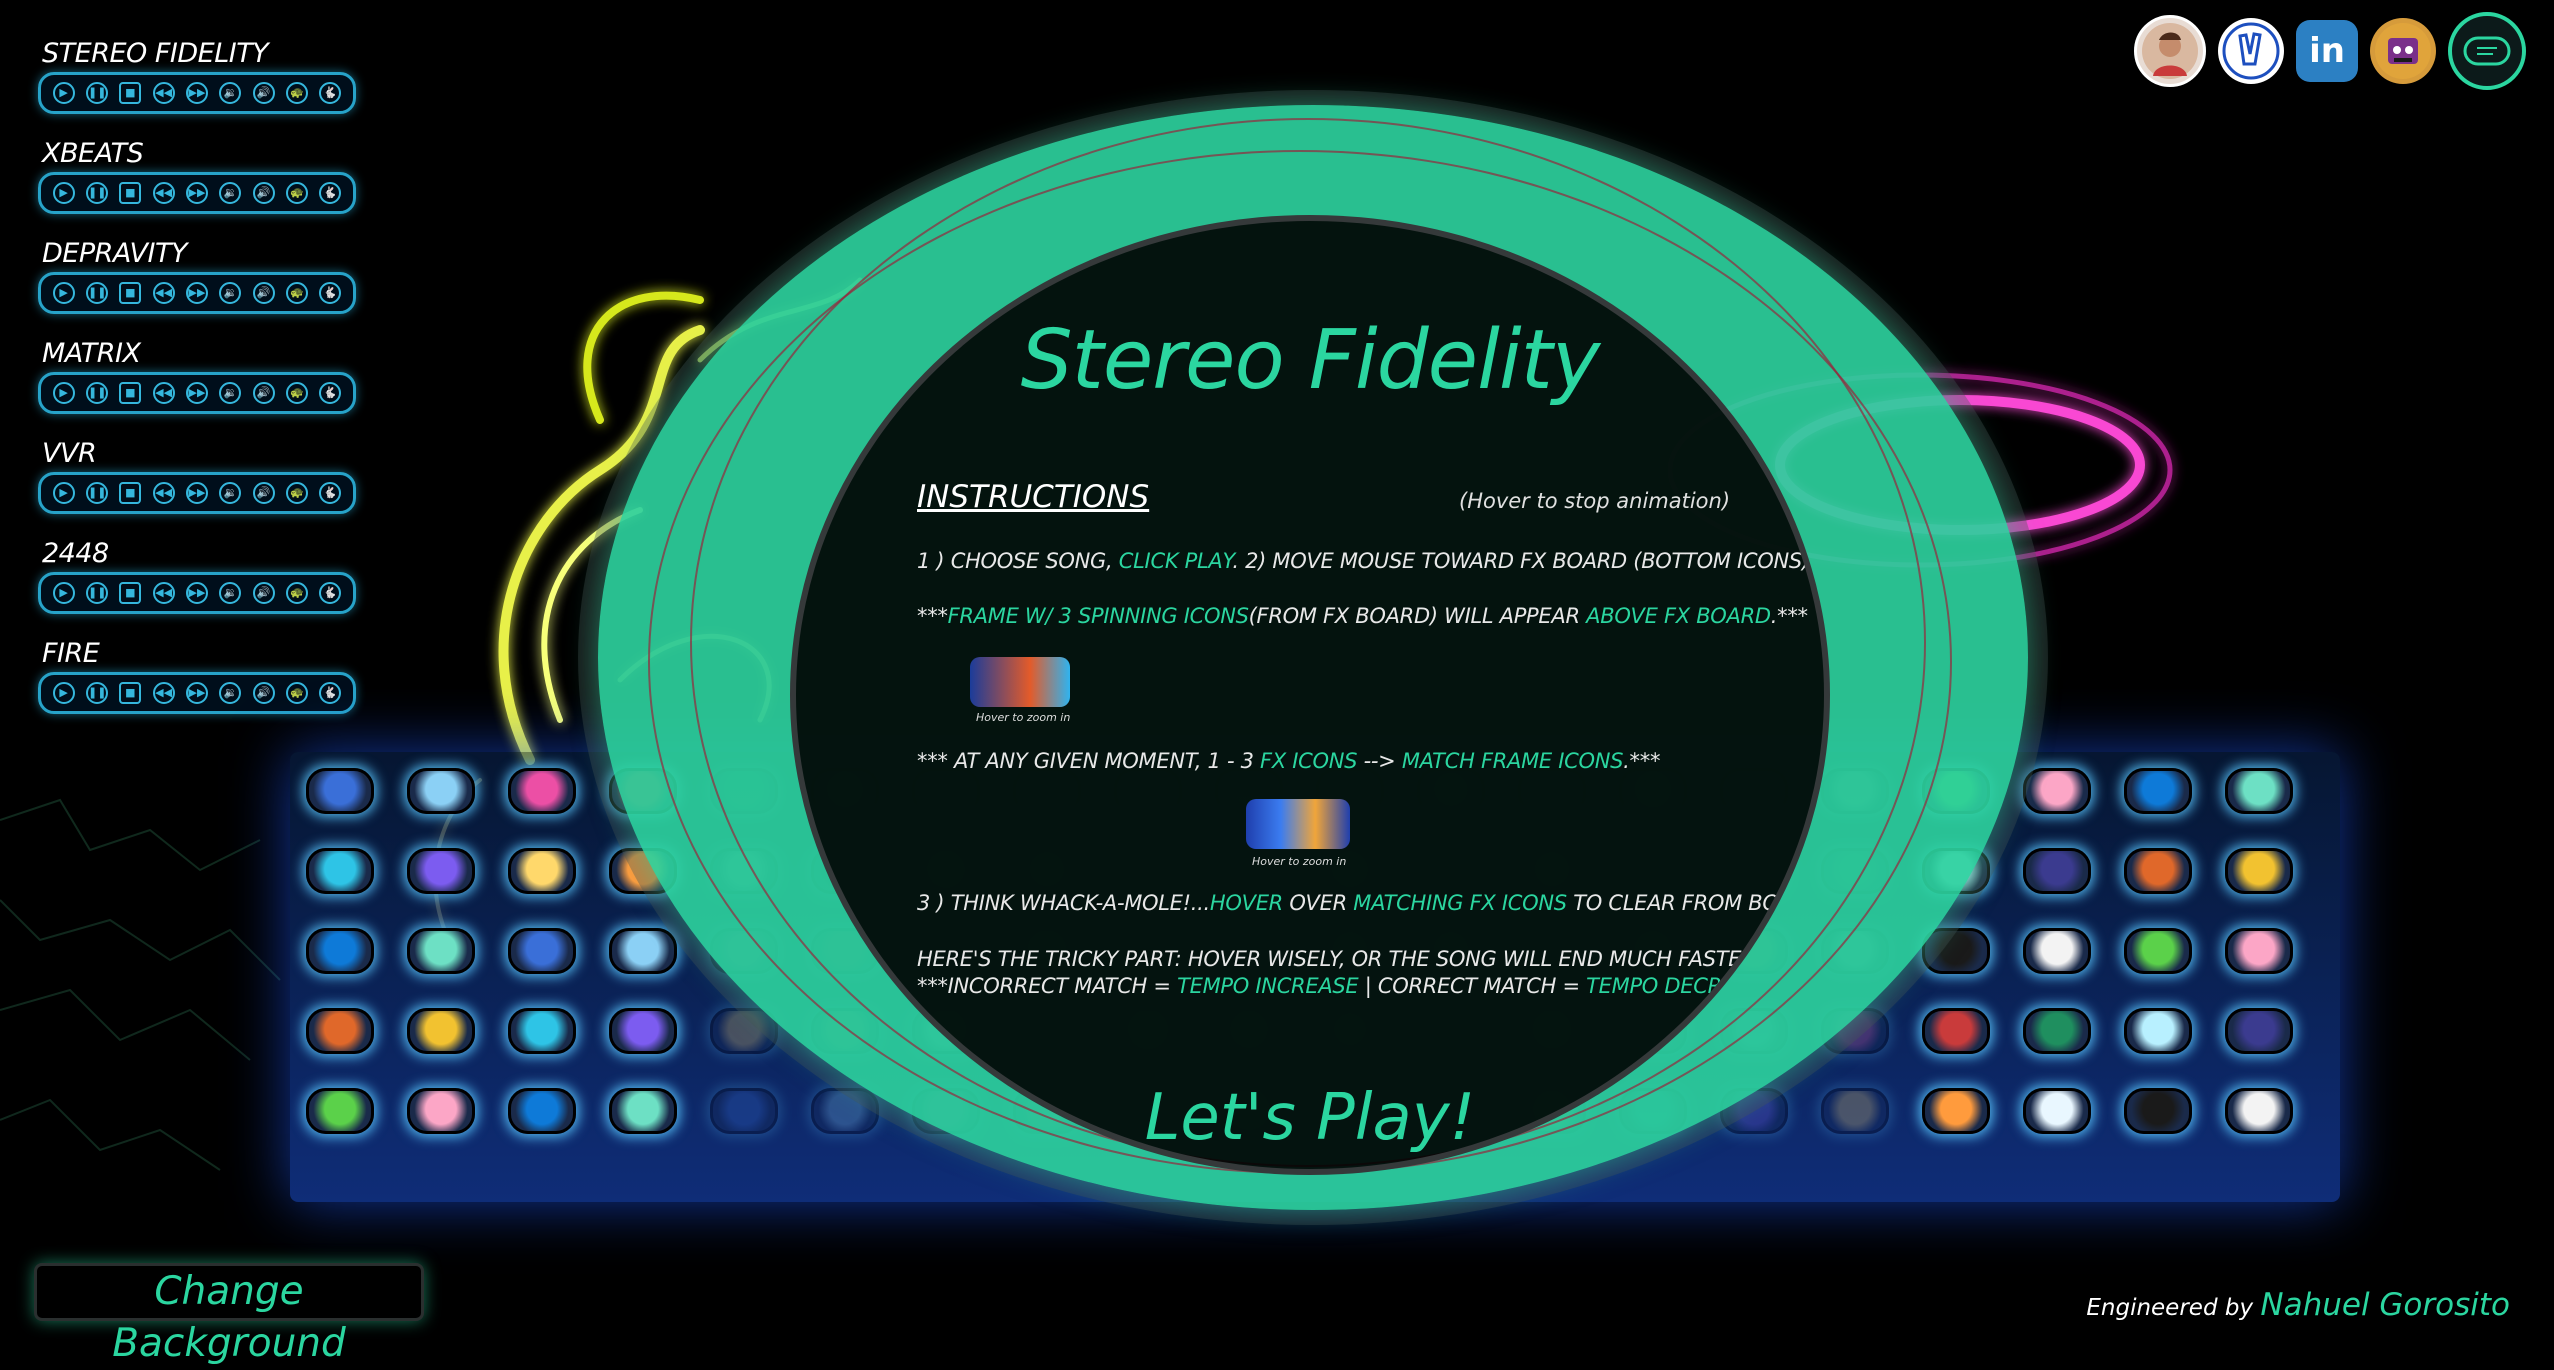 This screenshot has width=2554, height=1370. Describe the element at coordinates (1310, 1118) in the screenshot. I see `lets-play-button: Let's Play!` at that location.